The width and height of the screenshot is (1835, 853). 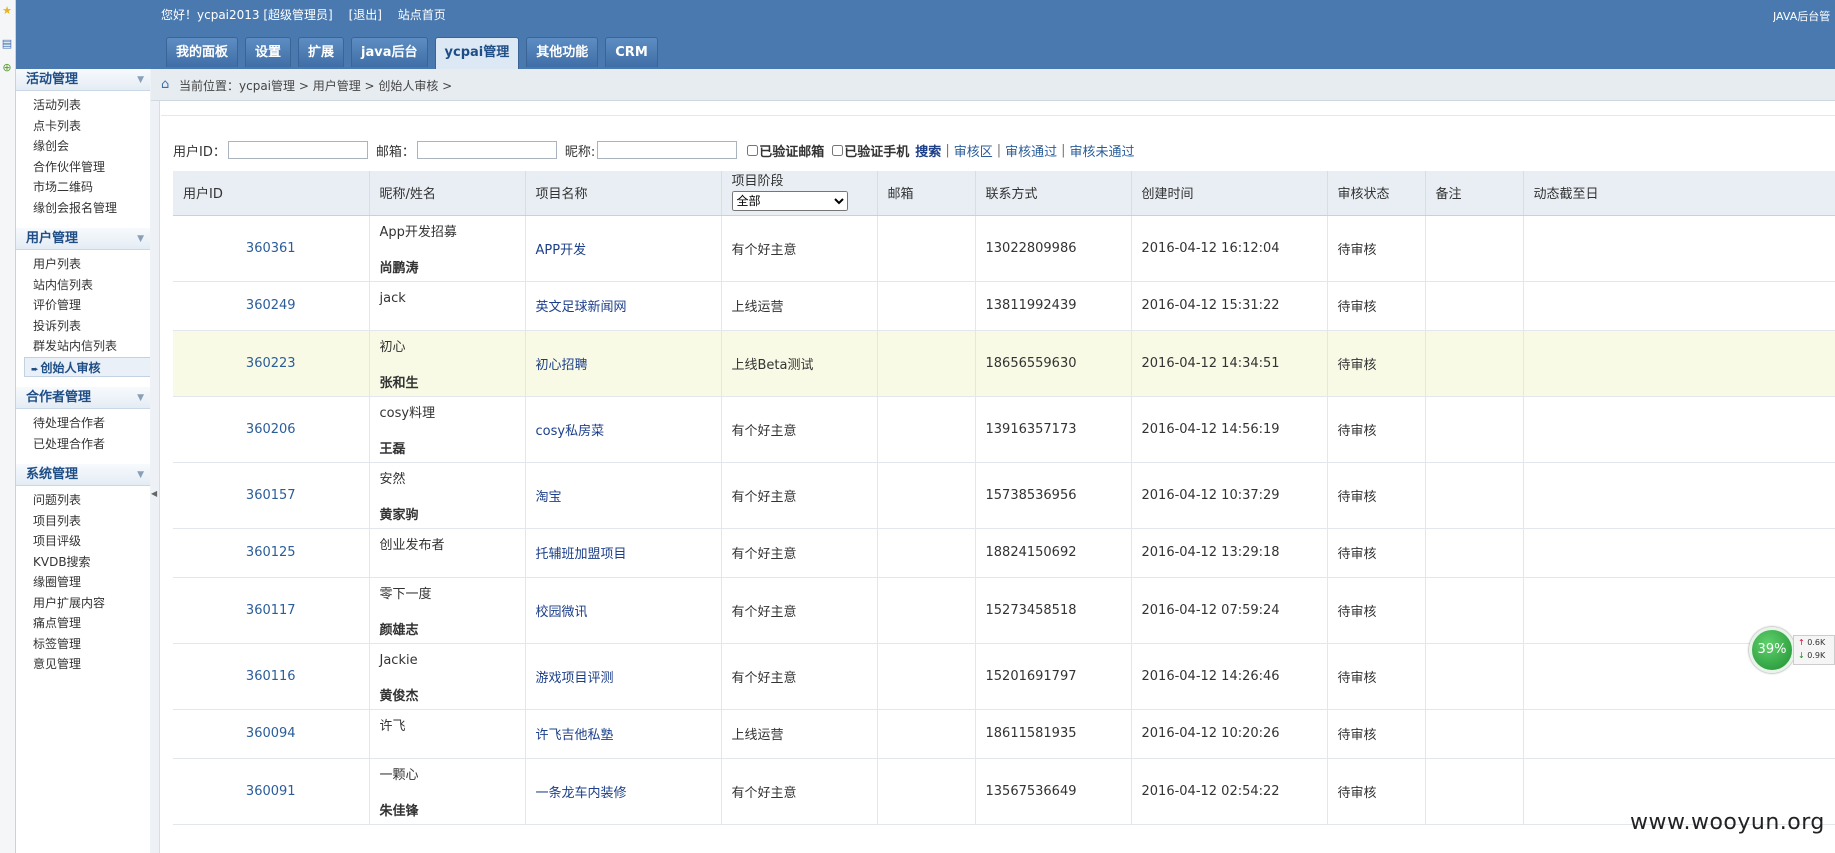 I want to click on col-contact: 联系方式, so click(x=1053, y=193).